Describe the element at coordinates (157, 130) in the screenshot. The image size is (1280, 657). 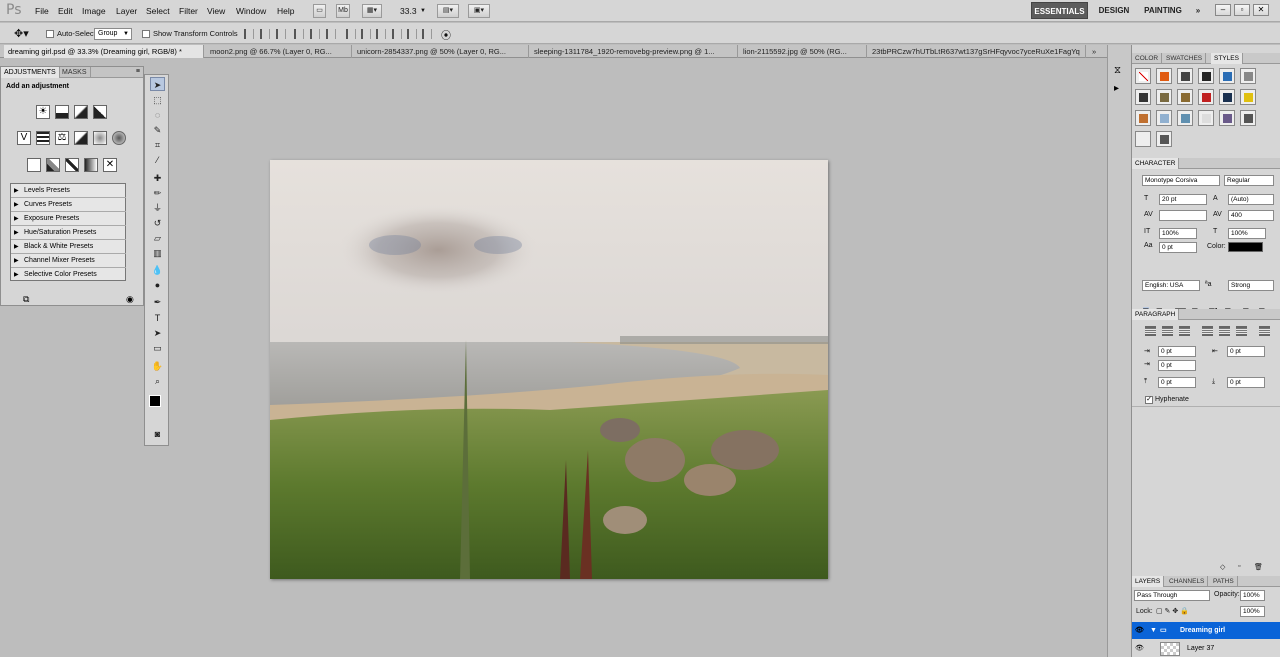
I see `quick-selection-icon: ✎` at that location.